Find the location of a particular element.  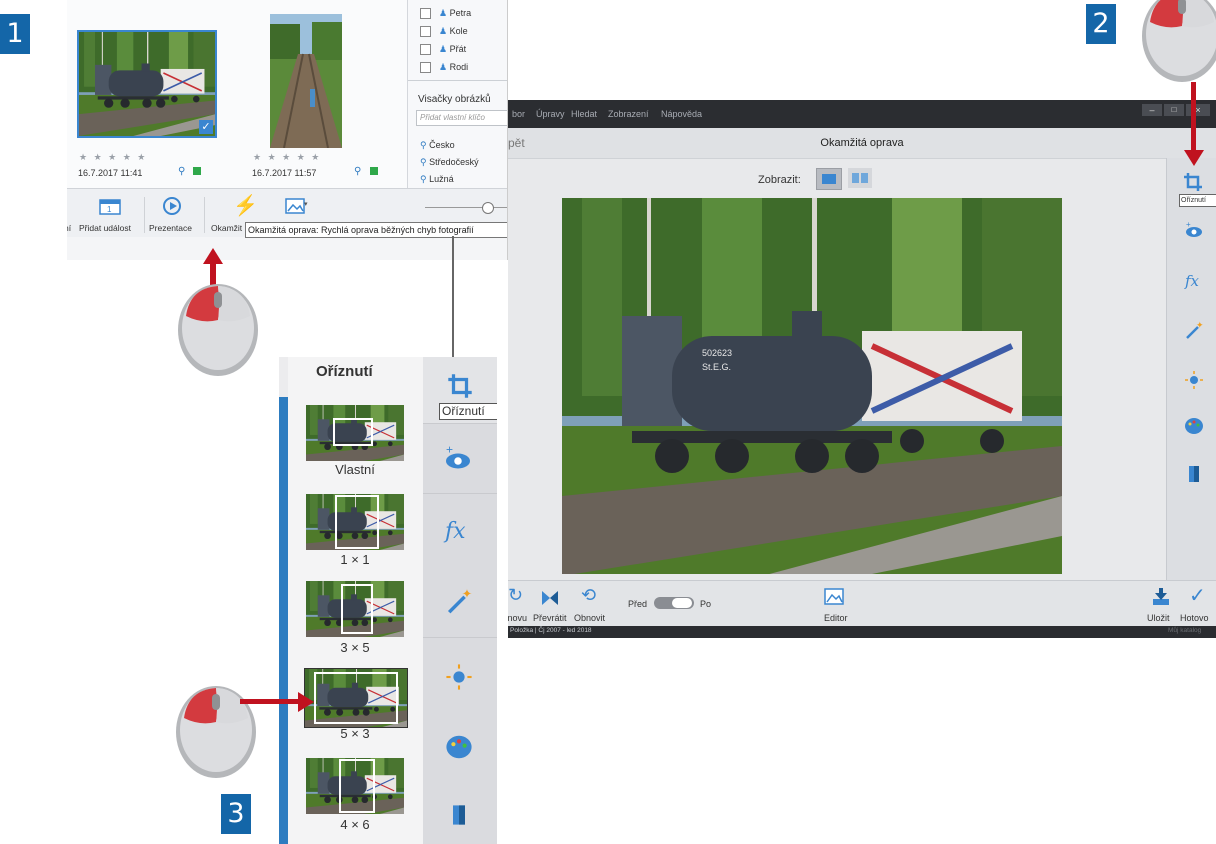

after-label: Po is located at coordinates (706, 604).